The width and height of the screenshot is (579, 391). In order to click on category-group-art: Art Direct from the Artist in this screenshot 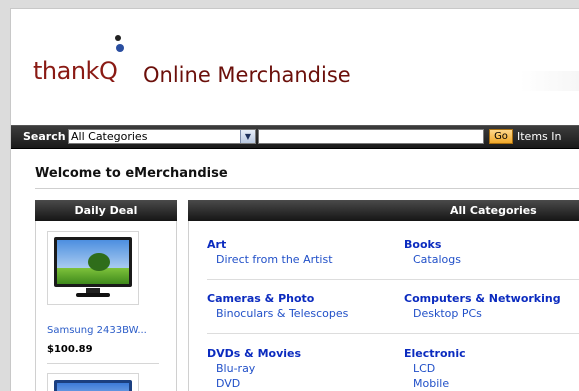, I will do `click(270, 252)`.